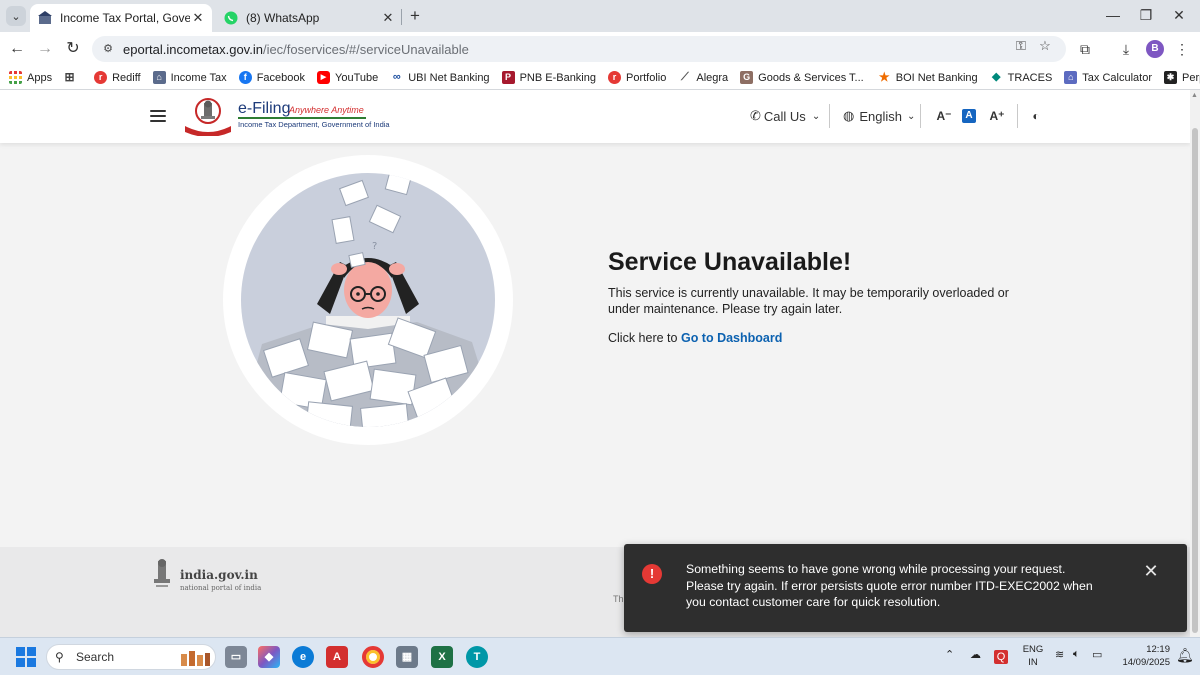 Image resolution: width=1200 pixels, height=675 pixels. I want to click on bookmark-label: PNB E-Banking, so click(557, 77).